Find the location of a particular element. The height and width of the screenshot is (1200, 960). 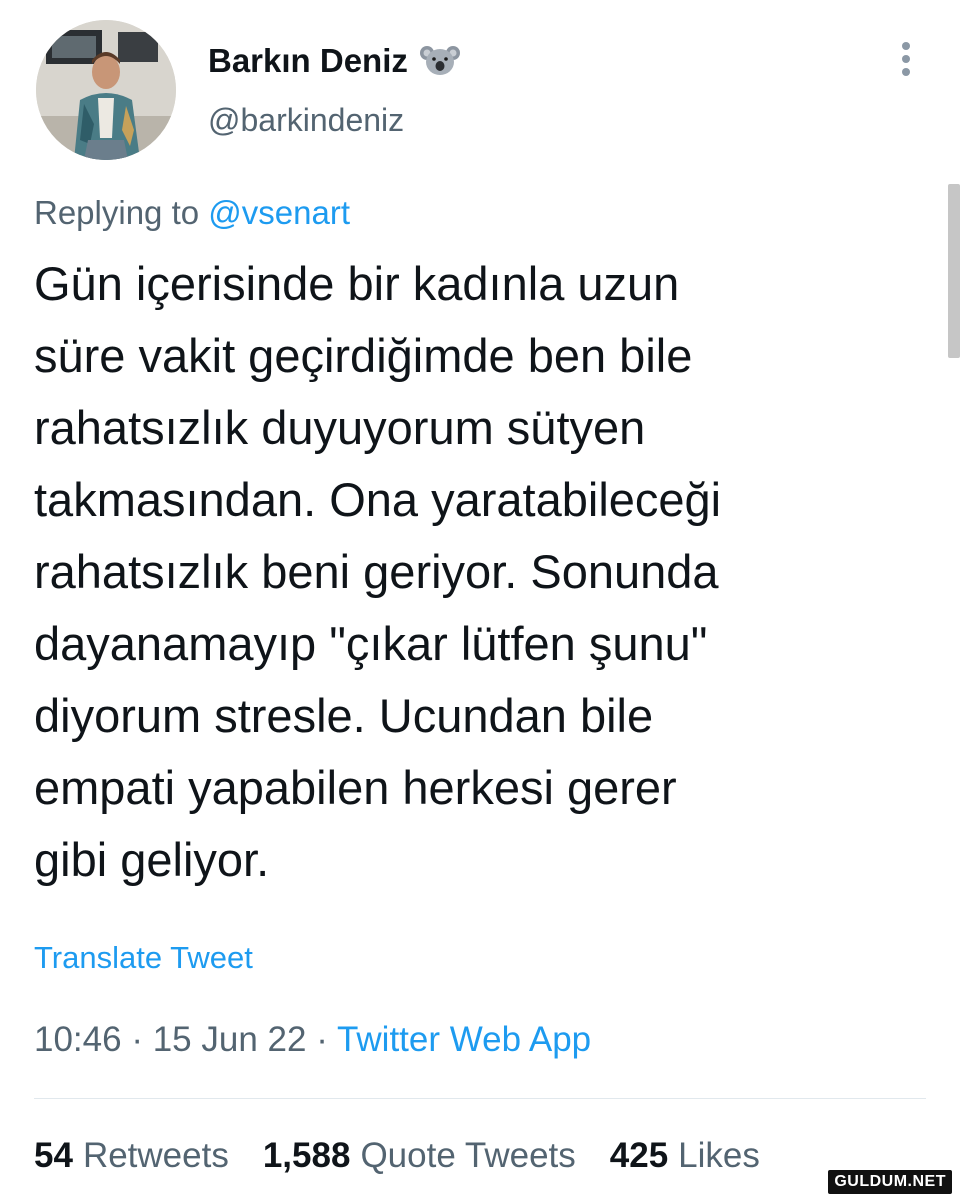

replying-to: Replying to @vsenart is located at coordinates (192, 213).